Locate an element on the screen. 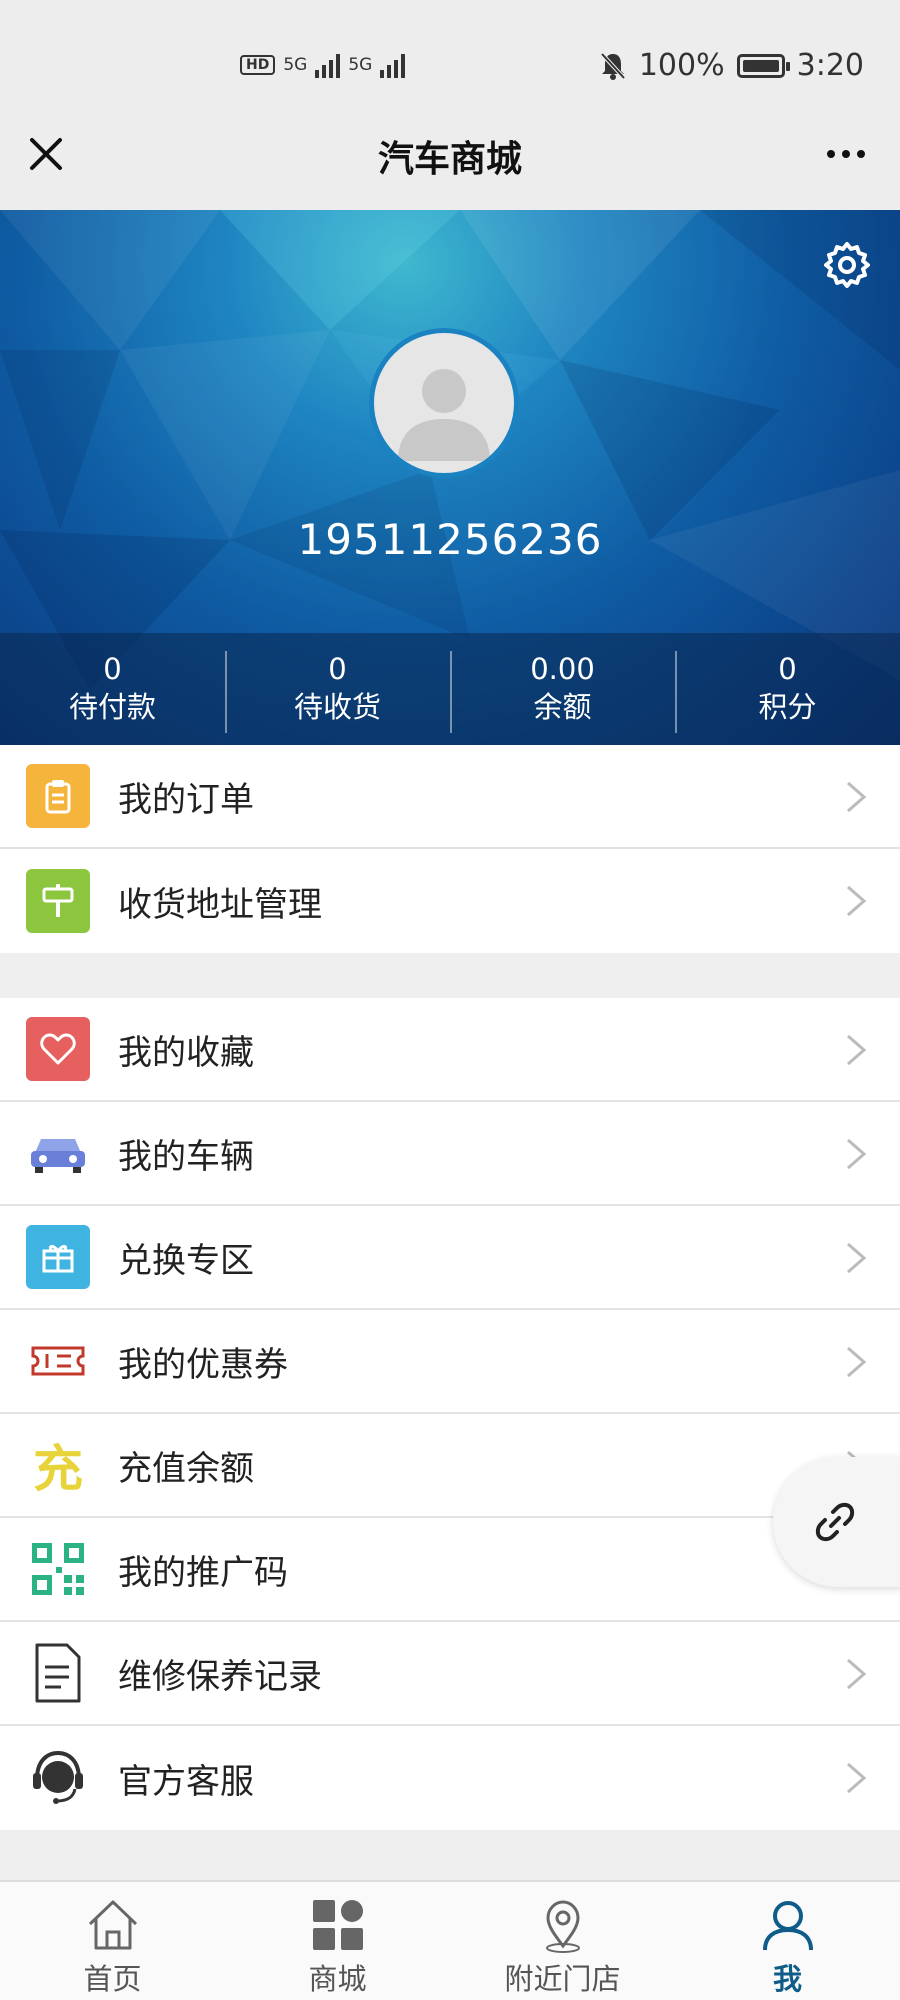 This screenshot has height=2000, width=900. link-icon is located at coordinates (835, 1522).